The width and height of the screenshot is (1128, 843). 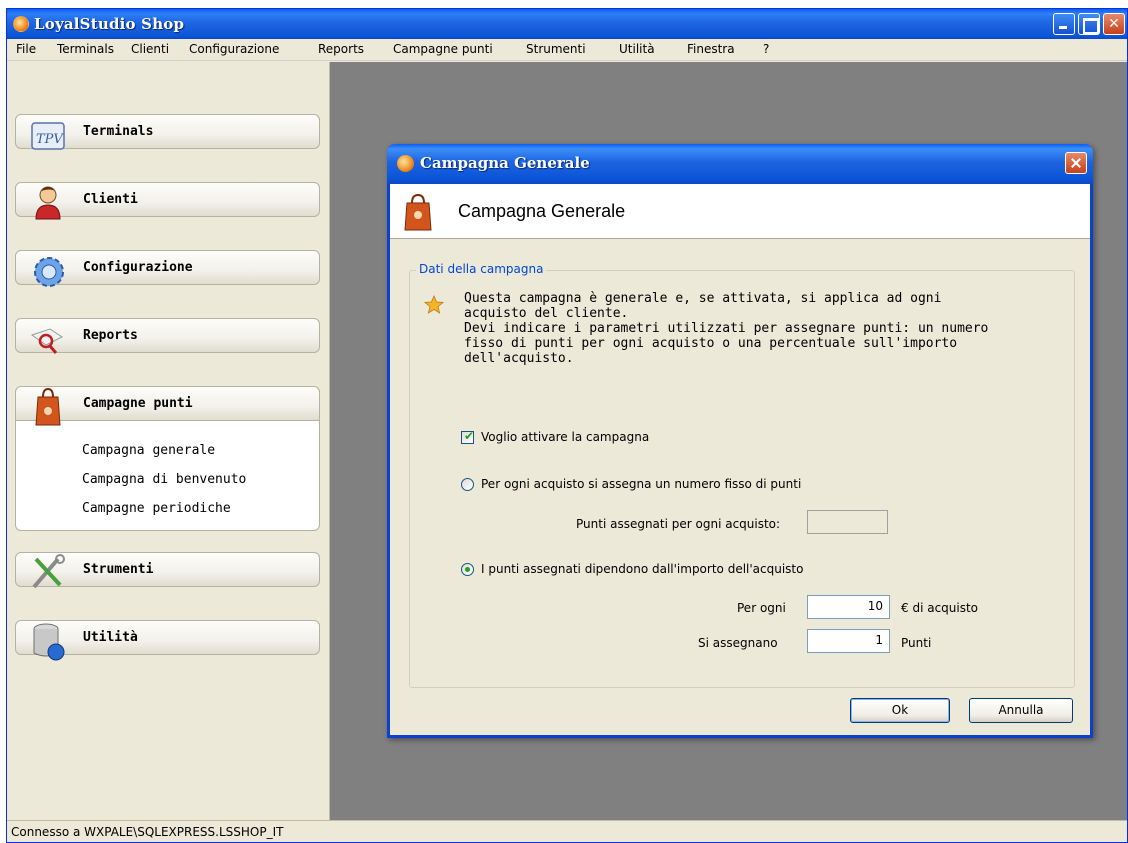 What do you see at coordinates (567, 831) in the screenshot?
I see `status-bar: Connesso a WXPALE\SQLEXPRESS.LSSHOP_IT` at bounding box center [567, 831].